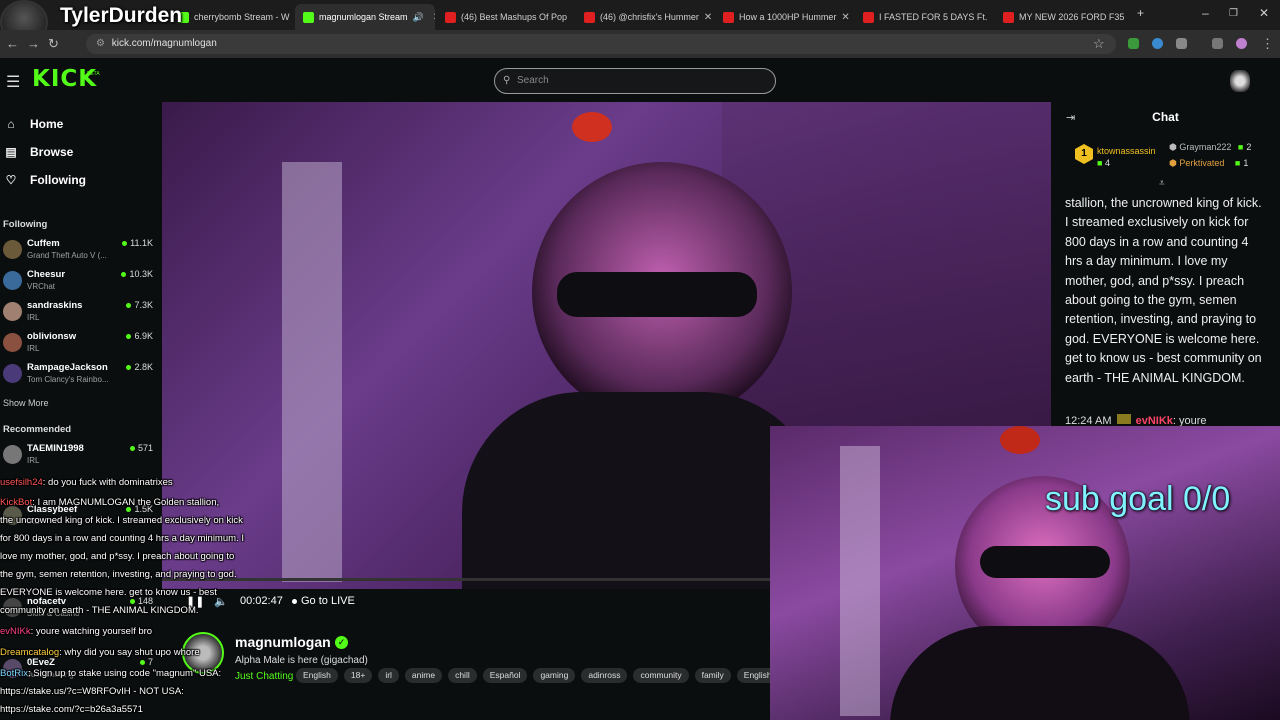 Image resolution: width=1280 pixels, height=720 pixels. Describe the element at coordinates (1099, 44) in the screenshot. I see `bookmark-star-icon: ☆` at that location.